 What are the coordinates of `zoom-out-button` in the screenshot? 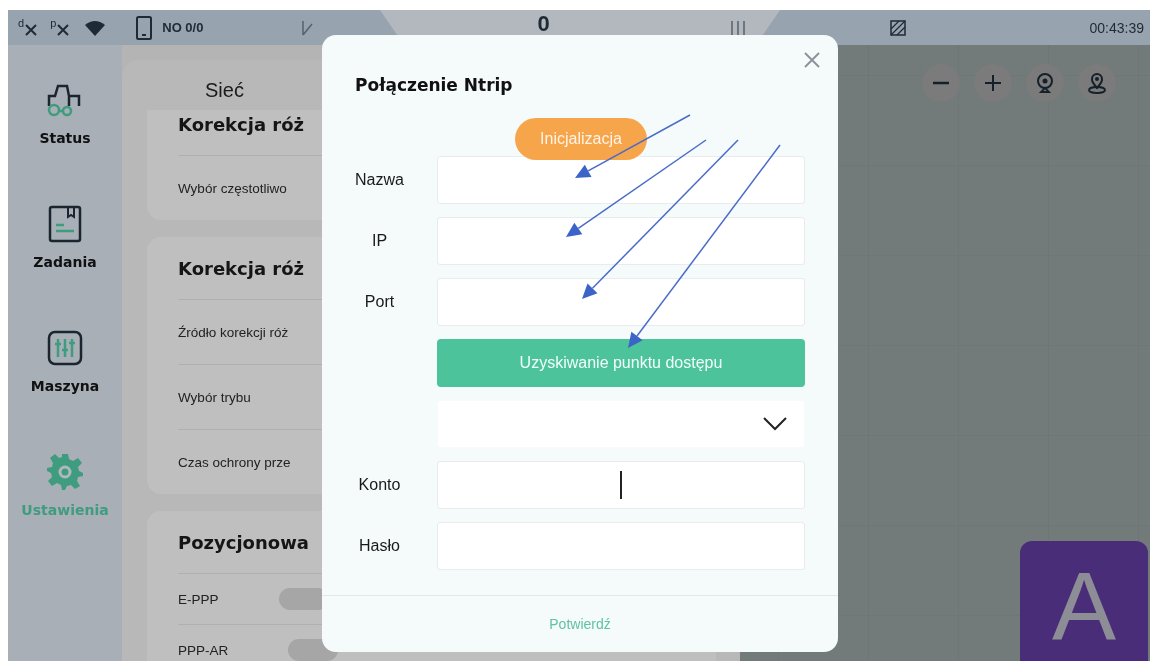 It's located at (941, 83).